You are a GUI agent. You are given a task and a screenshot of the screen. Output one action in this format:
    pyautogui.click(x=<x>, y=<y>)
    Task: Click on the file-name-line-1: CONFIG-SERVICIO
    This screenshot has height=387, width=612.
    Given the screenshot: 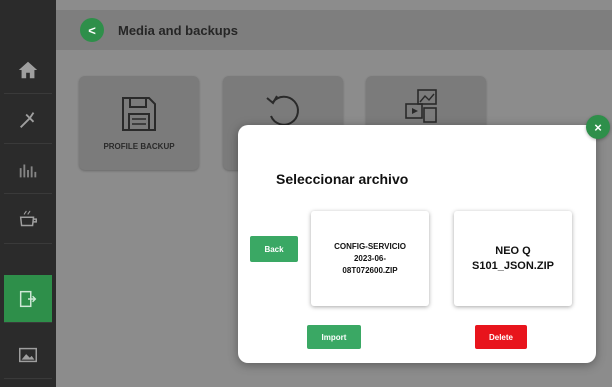 What is the action you would take?
    pyautogui.click(x=370, y=246)
    